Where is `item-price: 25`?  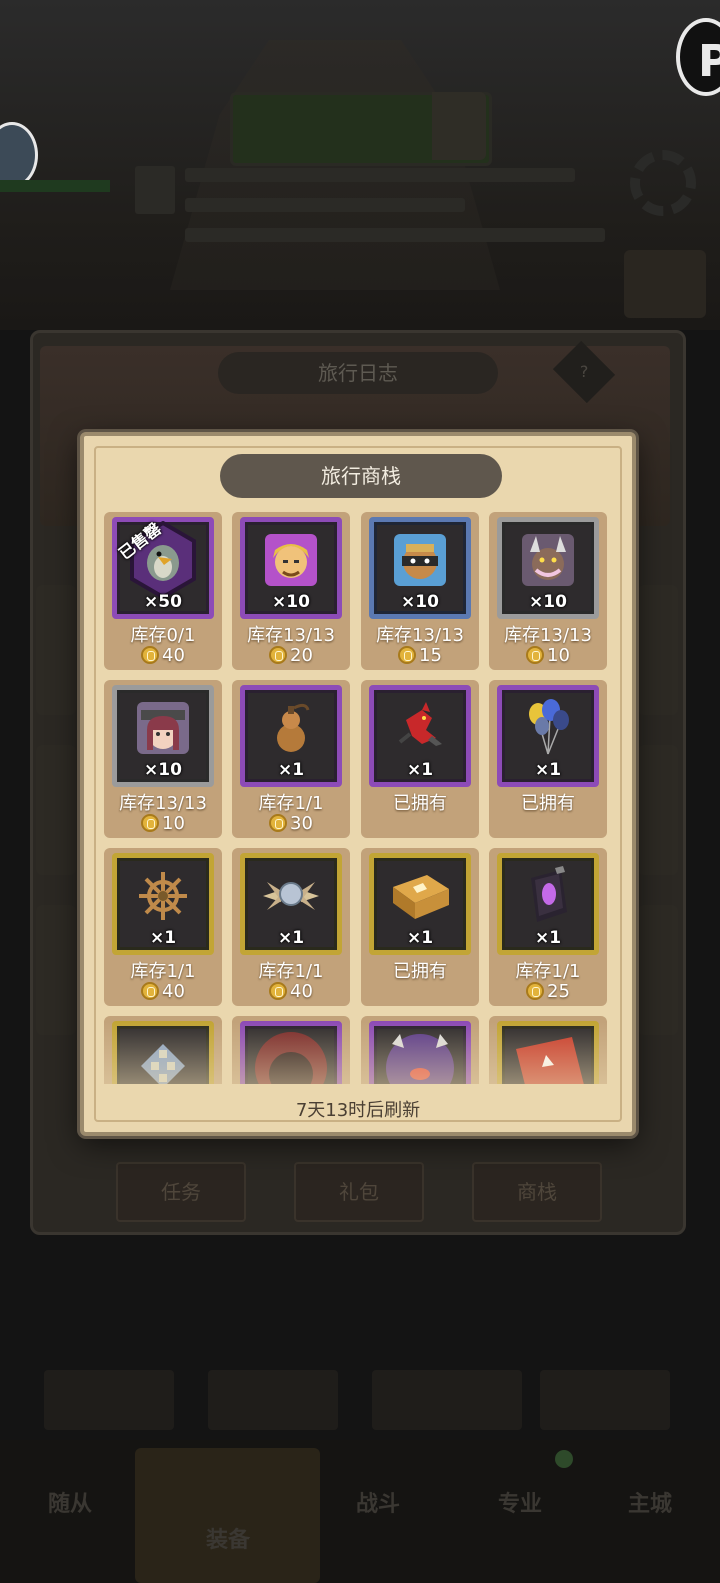 item-price: 25 is located at coordinates (548, 991).